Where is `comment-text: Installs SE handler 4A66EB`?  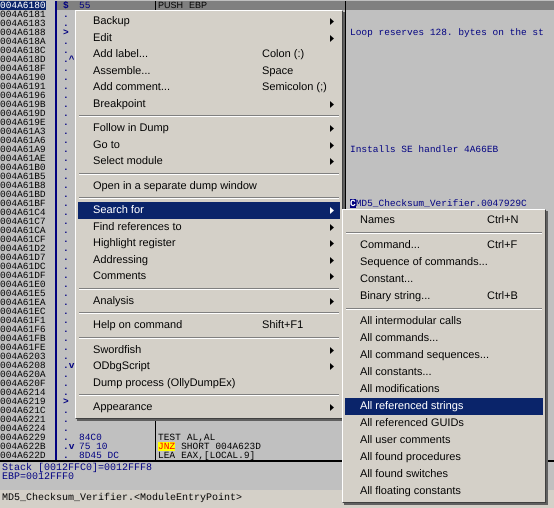
comment-text: Installs SE handler 4A66EB is located at coordinates (424, 149).